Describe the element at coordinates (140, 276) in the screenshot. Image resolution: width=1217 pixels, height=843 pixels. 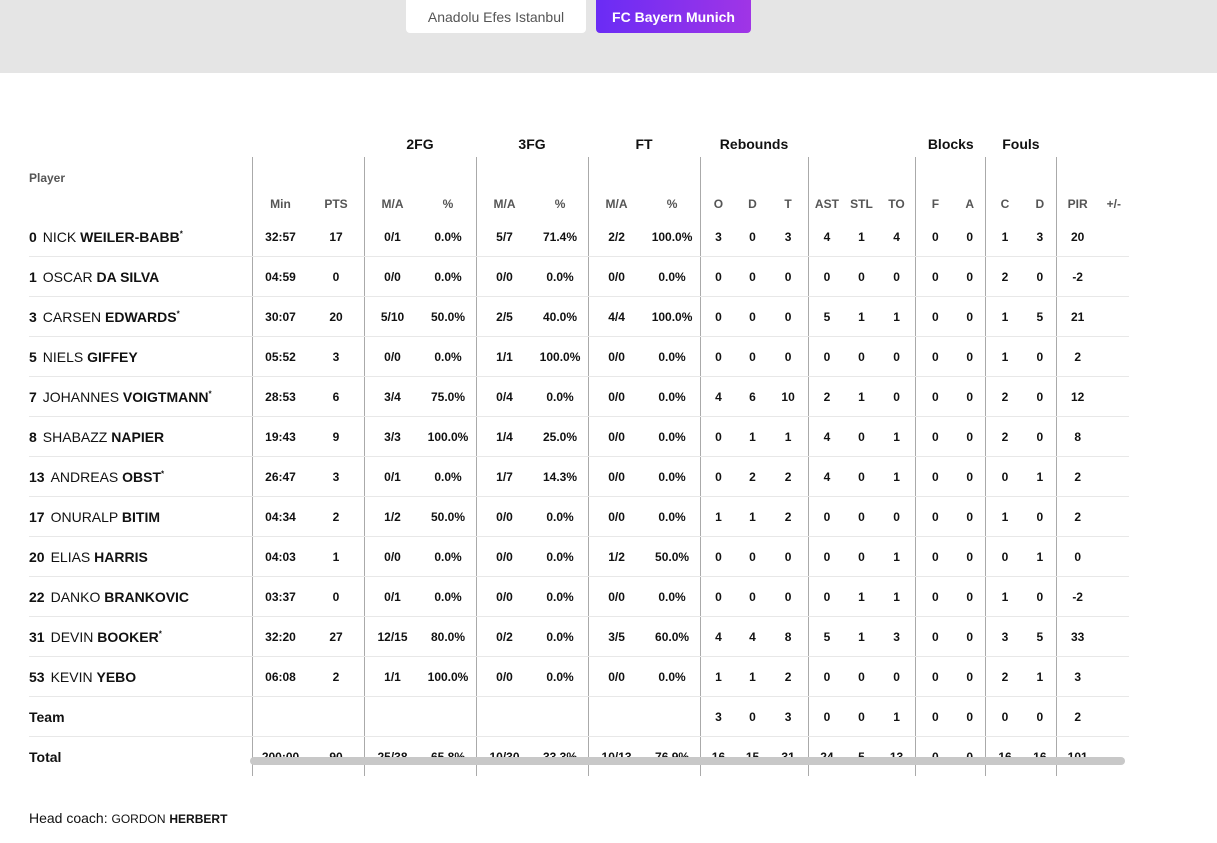
I see `player-name: 1 OSCAR DA SILVA` at that location.